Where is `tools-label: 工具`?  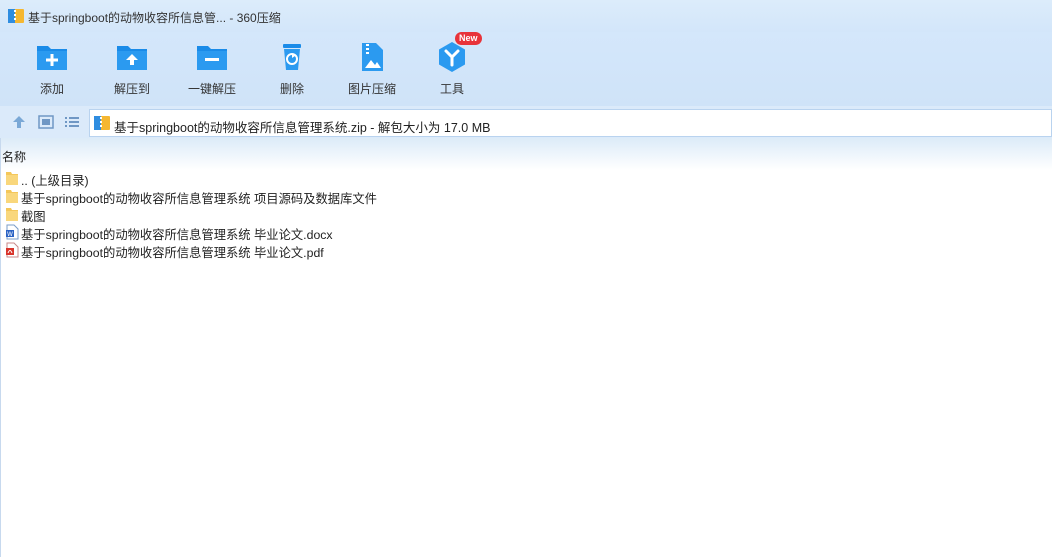 tools-label: 工具 is located at coordinates (451, 89).